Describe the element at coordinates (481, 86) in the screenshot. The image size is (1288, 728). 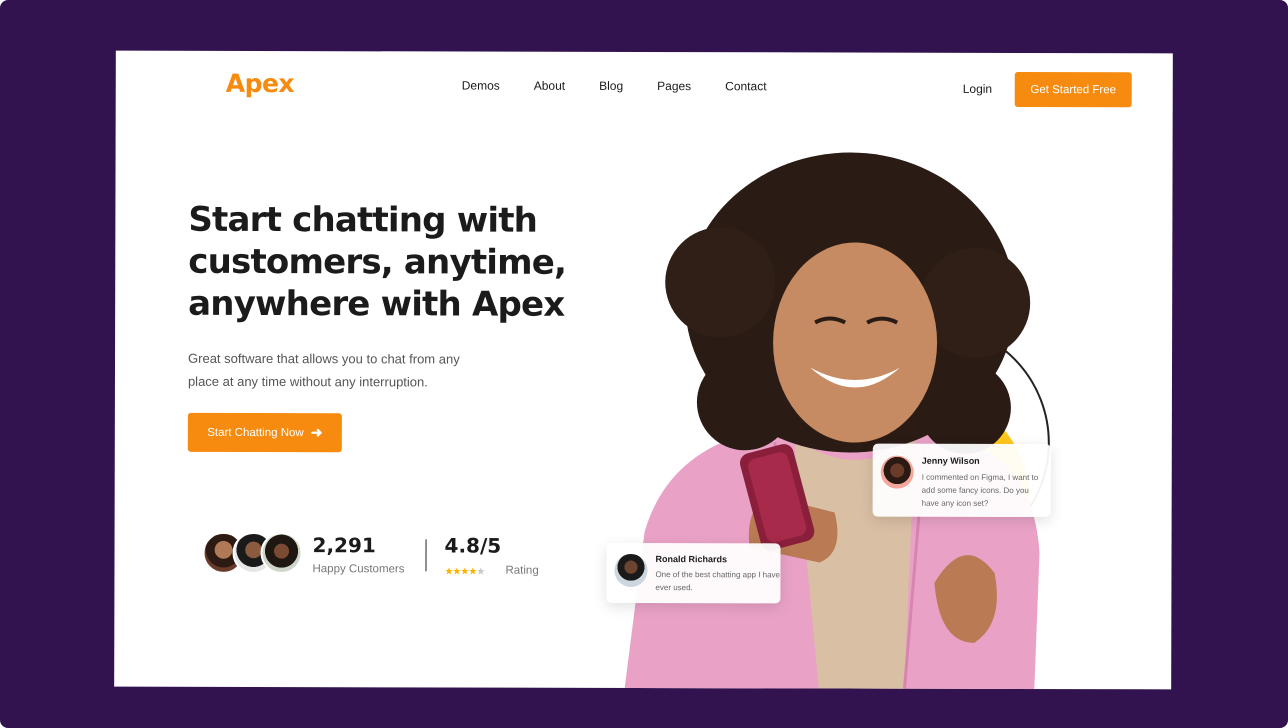
I see `nav-item-demos: Demos` at that location.